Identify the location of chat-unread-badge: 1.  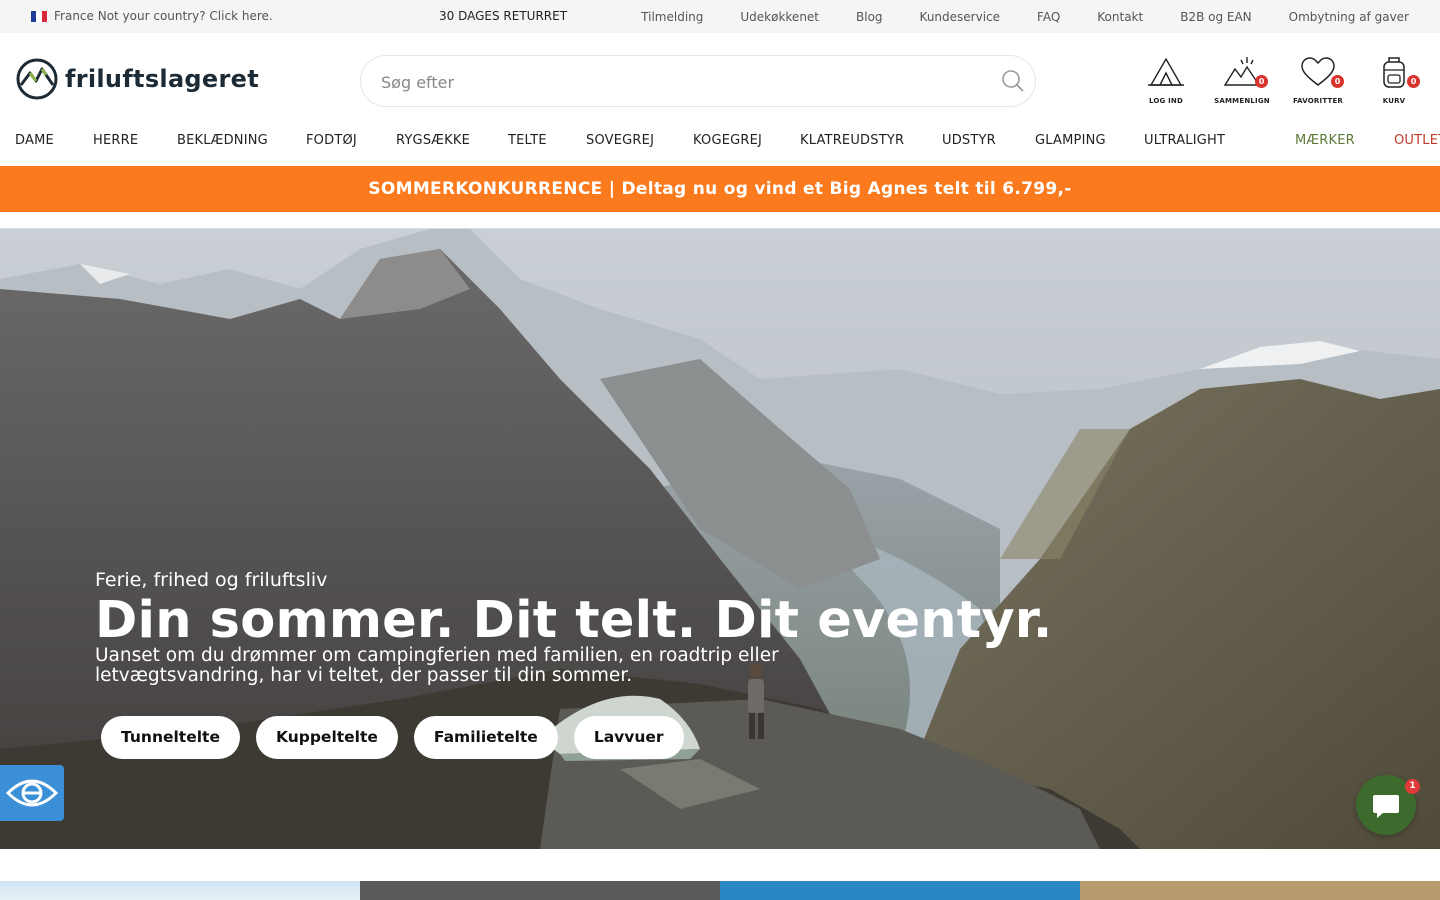
(1412, 786).